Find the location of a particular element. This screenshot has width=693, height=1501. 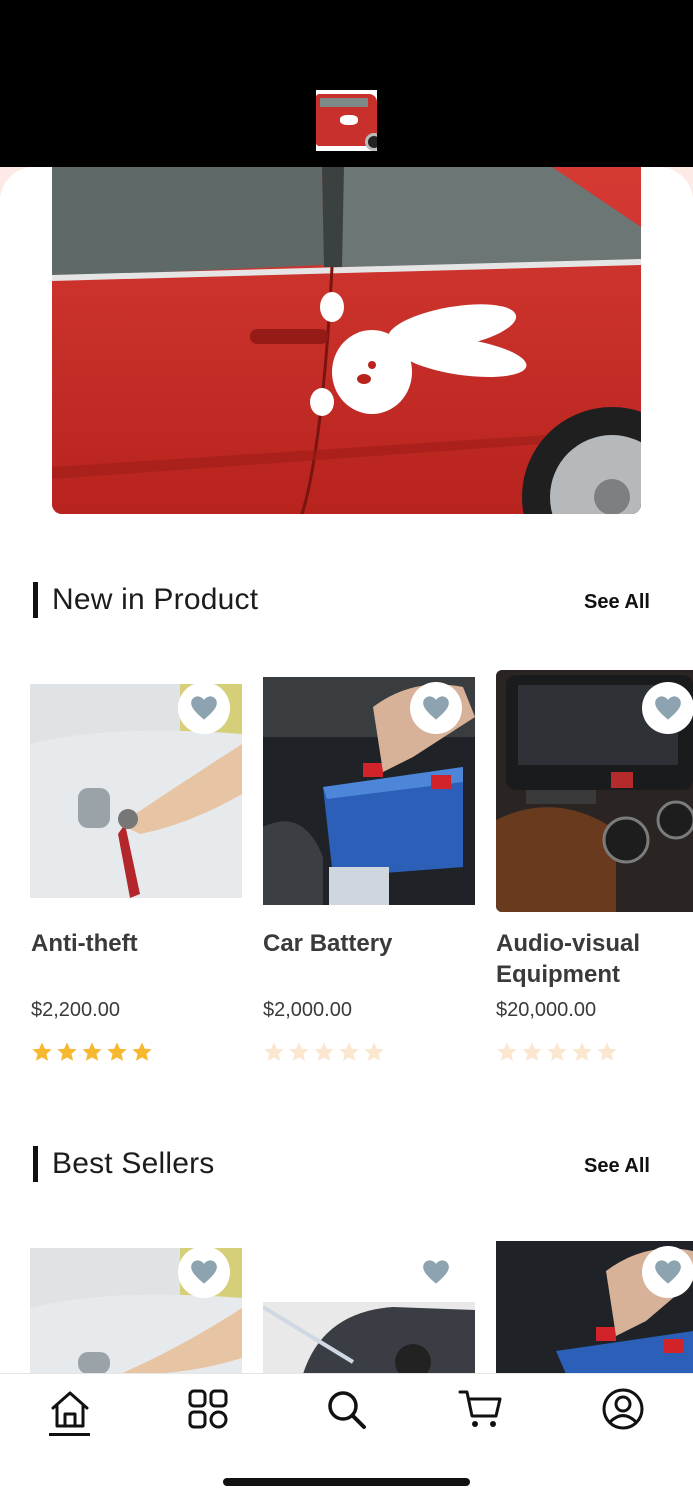

product-name: Car Battery is located at coordinates (365, 943).